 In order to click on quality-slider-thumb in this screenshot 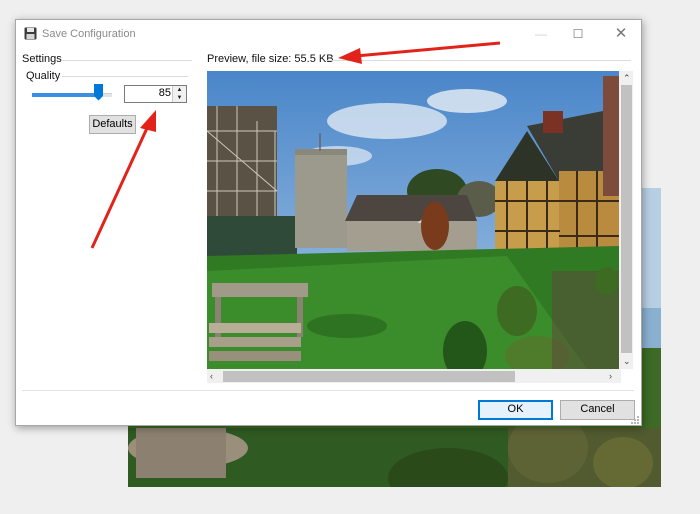, I will do `click(98, 92)`.